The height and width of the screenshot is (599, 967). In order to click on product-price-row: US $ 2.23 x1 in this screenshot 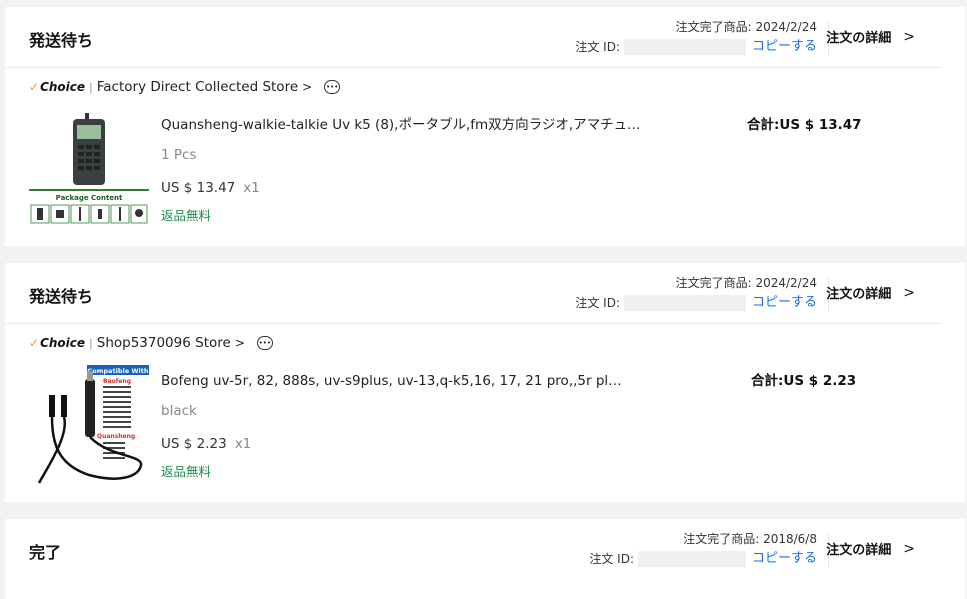, I will do `click(206, 444)`.